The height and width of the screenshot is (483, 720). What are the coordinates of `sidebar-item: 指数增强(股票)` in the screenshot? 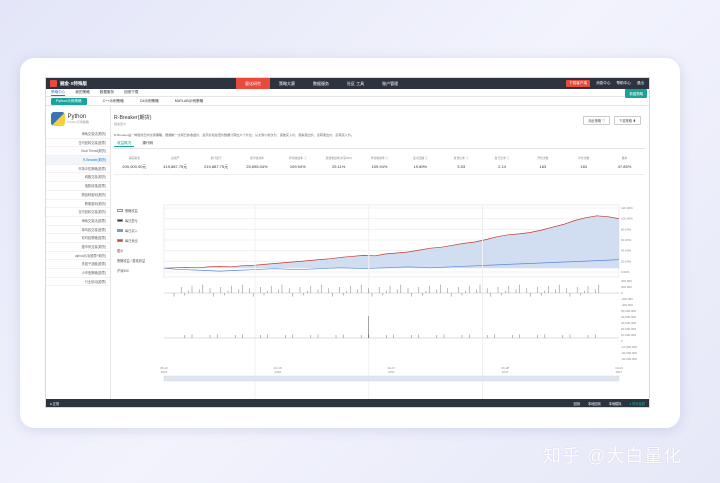 It's located at (78, 186).